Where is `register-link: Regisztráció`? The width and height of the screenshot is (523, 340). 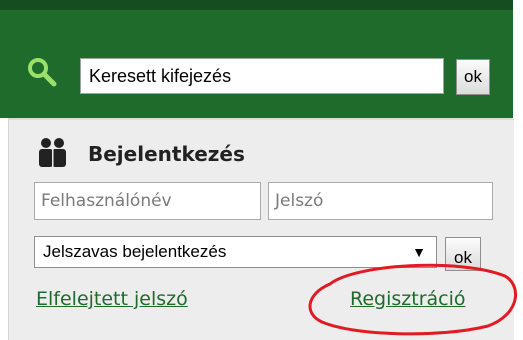
register-link: Regisztráció is located at coordinates (408, 299).